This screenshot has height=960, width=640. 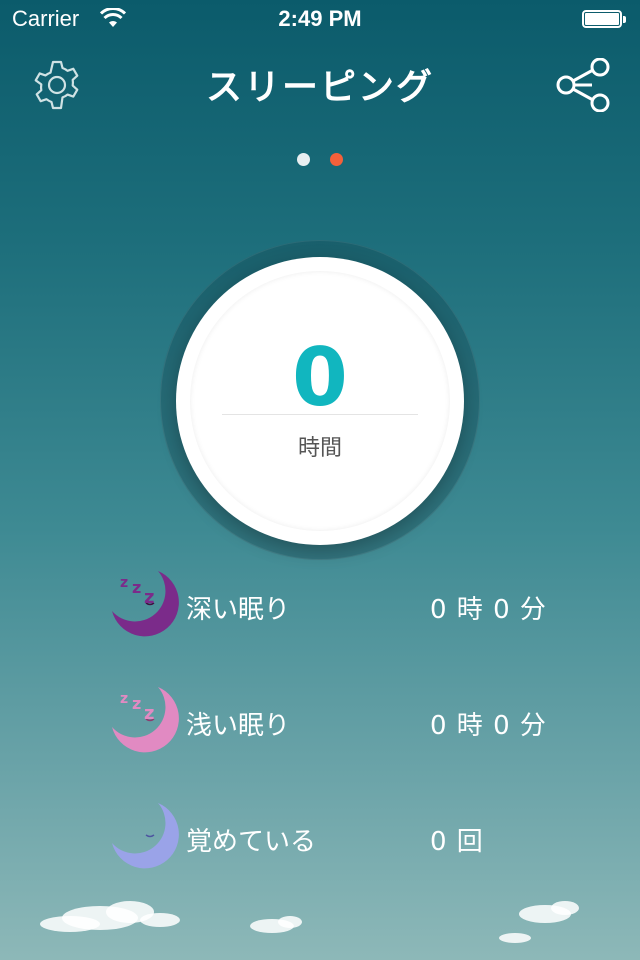 I want to click on page-dot-2-active, so click(x=336, y=159).